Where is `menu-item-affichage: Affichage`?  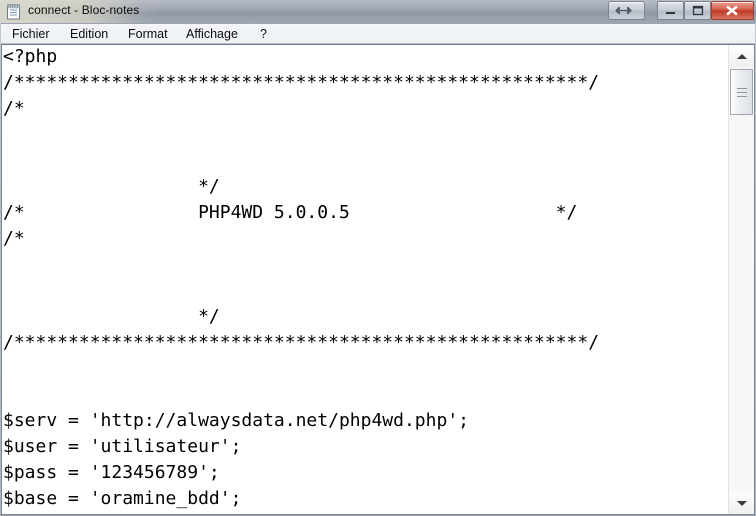 menu-item-affichage: Affichage is located at coordinates (212, 34).